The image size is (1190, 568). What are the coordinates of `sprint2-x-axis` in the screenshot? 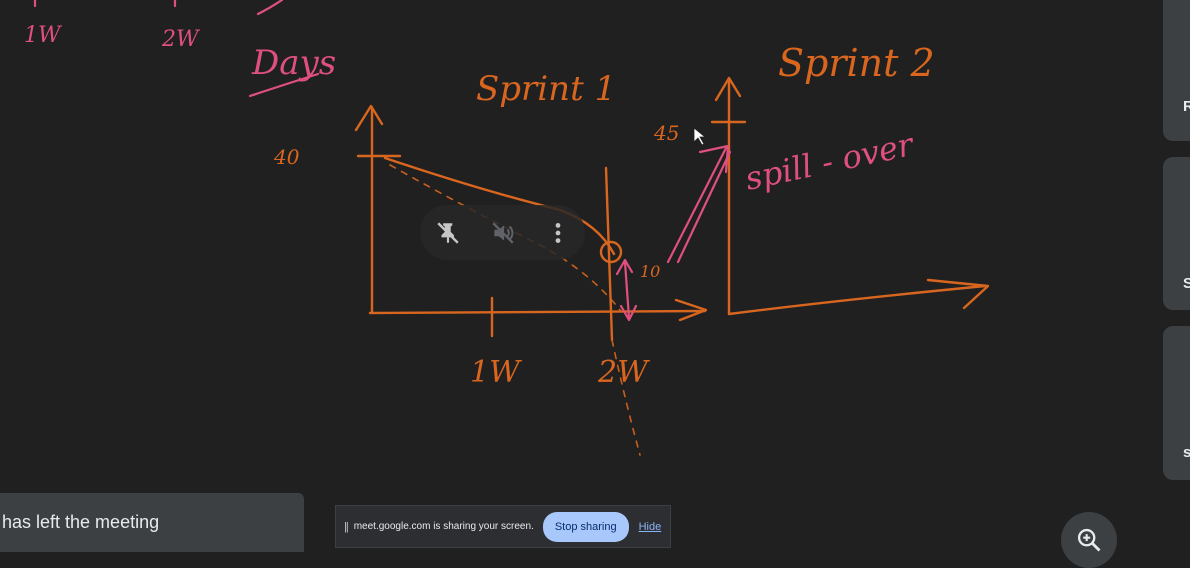 It's located at (857, 300).